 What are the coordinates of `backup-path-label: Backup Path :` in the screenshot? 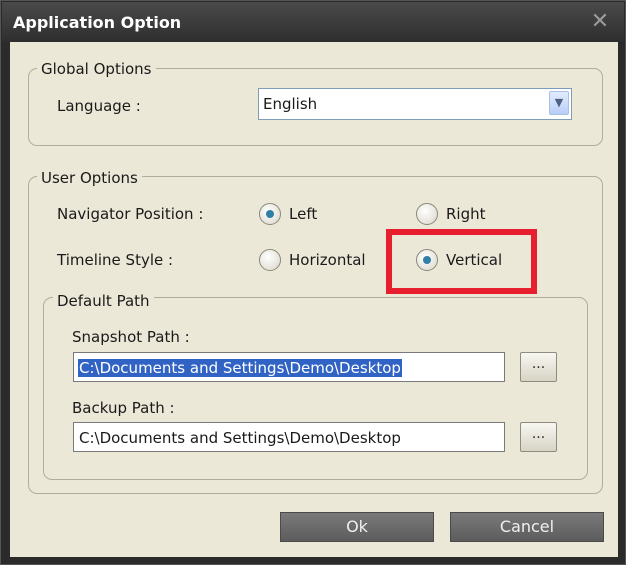 It's located at (123, 408).